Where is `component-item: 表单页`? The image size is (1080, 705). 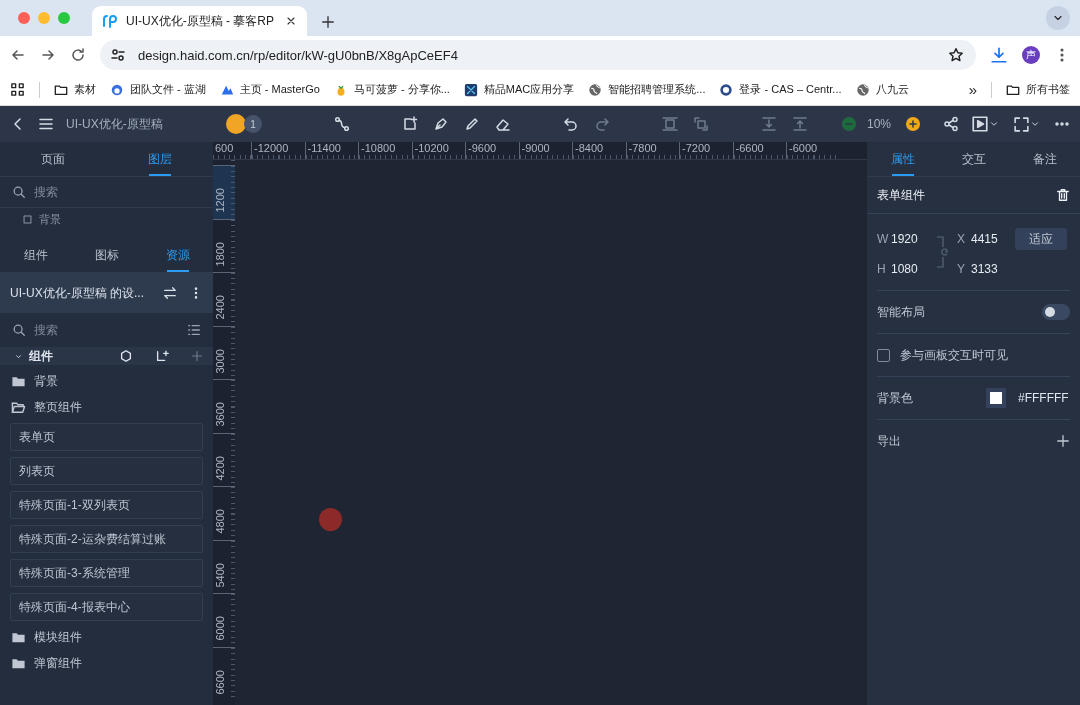
component-item: 表单页 is located at coordinates (106, 437).